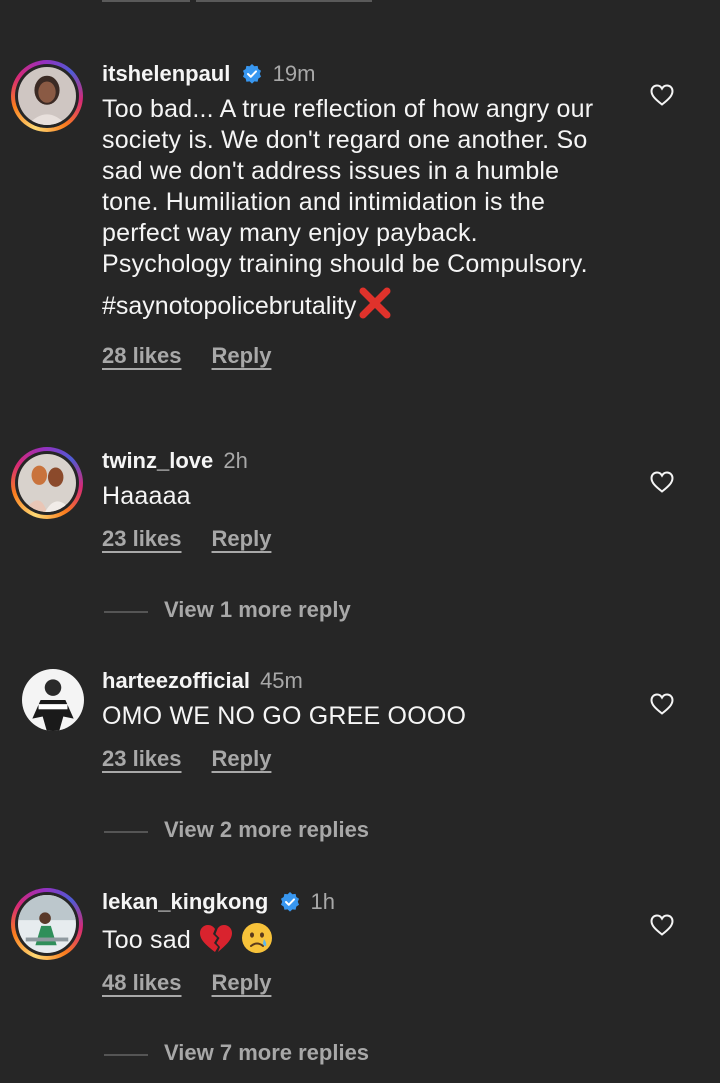 Image resolution: width=720 pixels, height=1083 pixels. I want to click on cross-mark-emoji, so click(375, 303).